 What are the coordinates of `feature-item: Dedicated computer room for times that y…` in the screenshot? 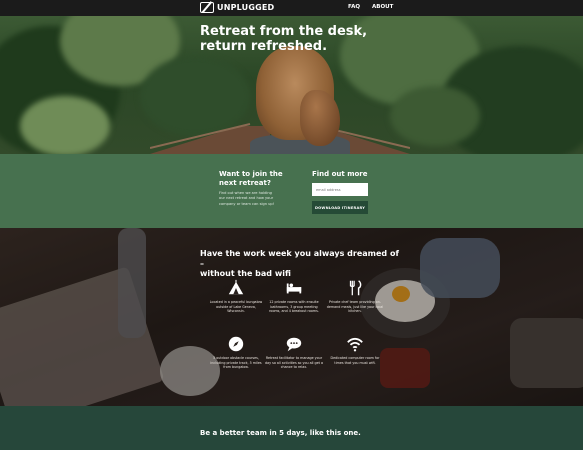 It's located at (355, 350).